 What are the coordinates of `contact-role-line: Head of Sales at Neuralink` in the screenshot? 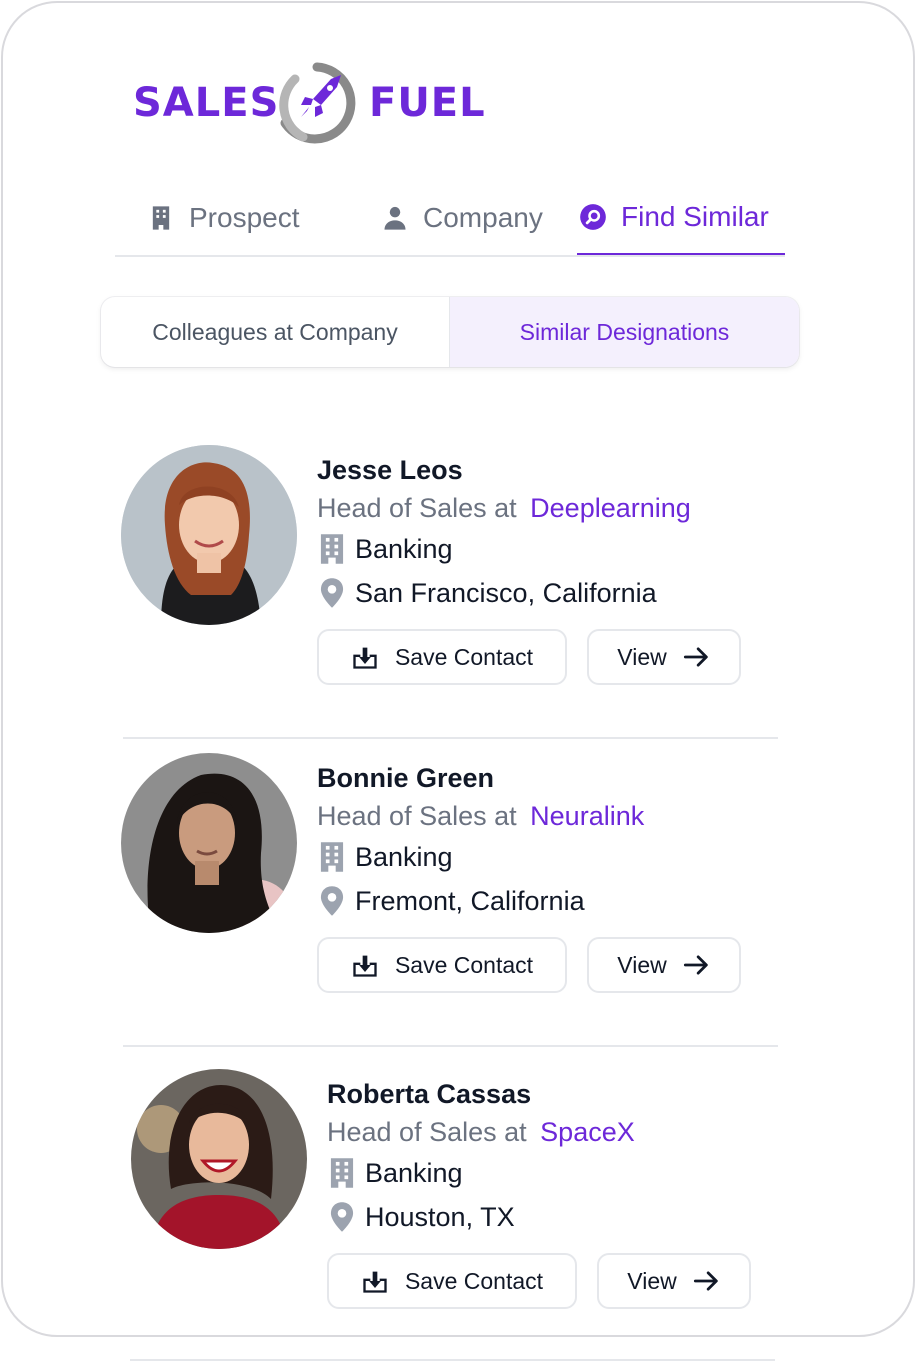 It's located at (480, 816).